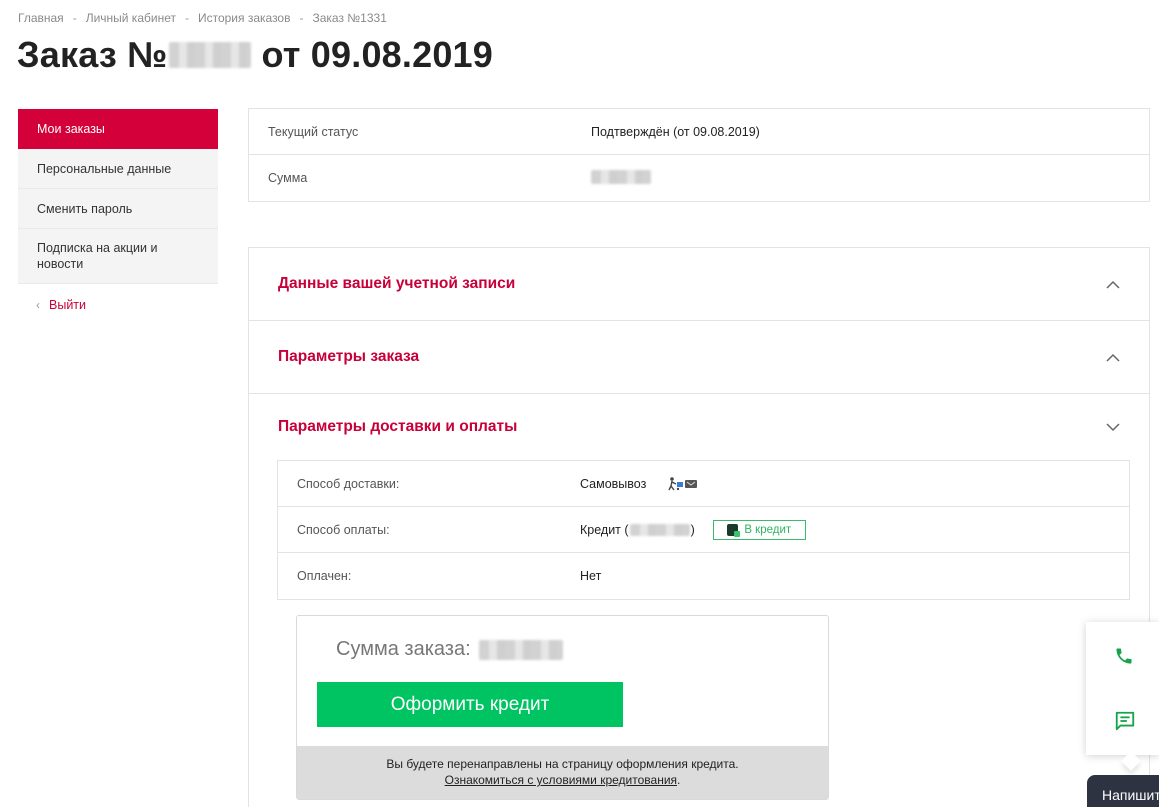  Describe the element at coordinates (313, 131) in the screenshot. I see `status-label: Текущий статус` at that location.